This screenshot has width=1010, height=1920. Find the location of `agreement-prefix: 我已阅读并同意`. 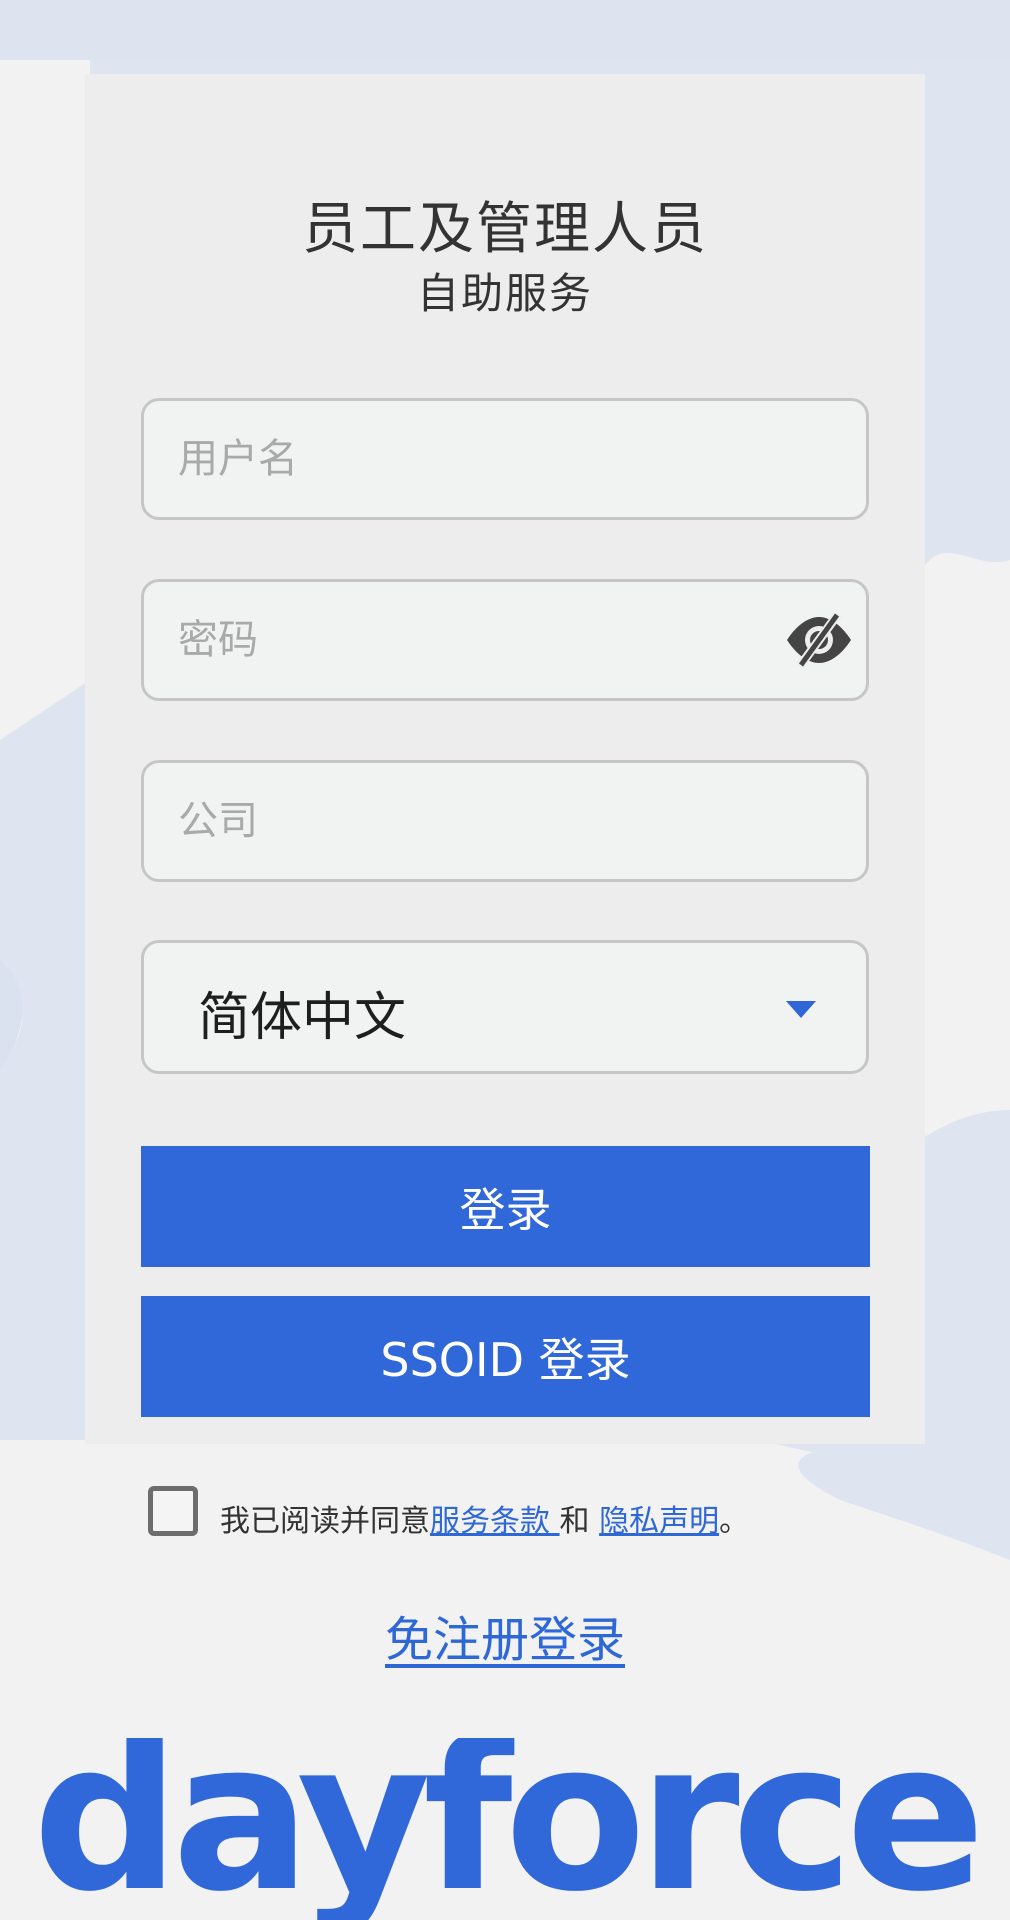

agreement-prefix: 我已阅读并同意 is located at coordinates (325, 1521).